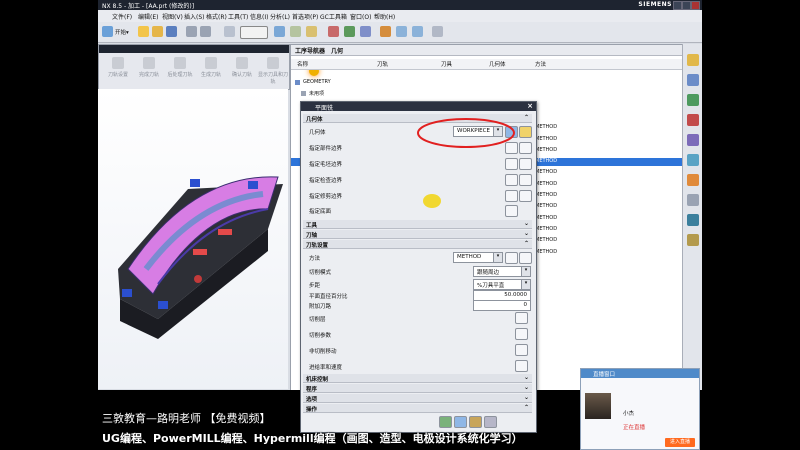 The height and width of the screenshot is (450, 800). Describe the element at coordinates (417, 234) in the screenshot. I see `section-axis: 刀轴 ⌄` at that location.